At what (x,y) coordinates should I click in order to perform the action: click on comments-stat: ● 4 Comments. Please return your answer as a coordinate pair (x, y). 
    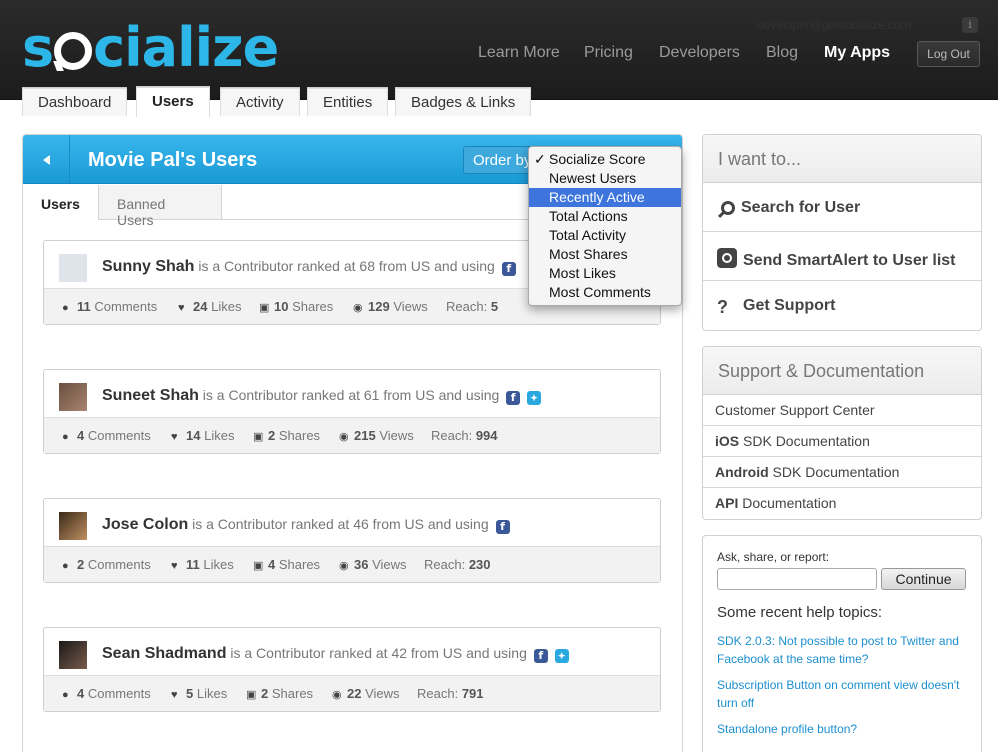
    Looking at the image, I should click on (106, 435).